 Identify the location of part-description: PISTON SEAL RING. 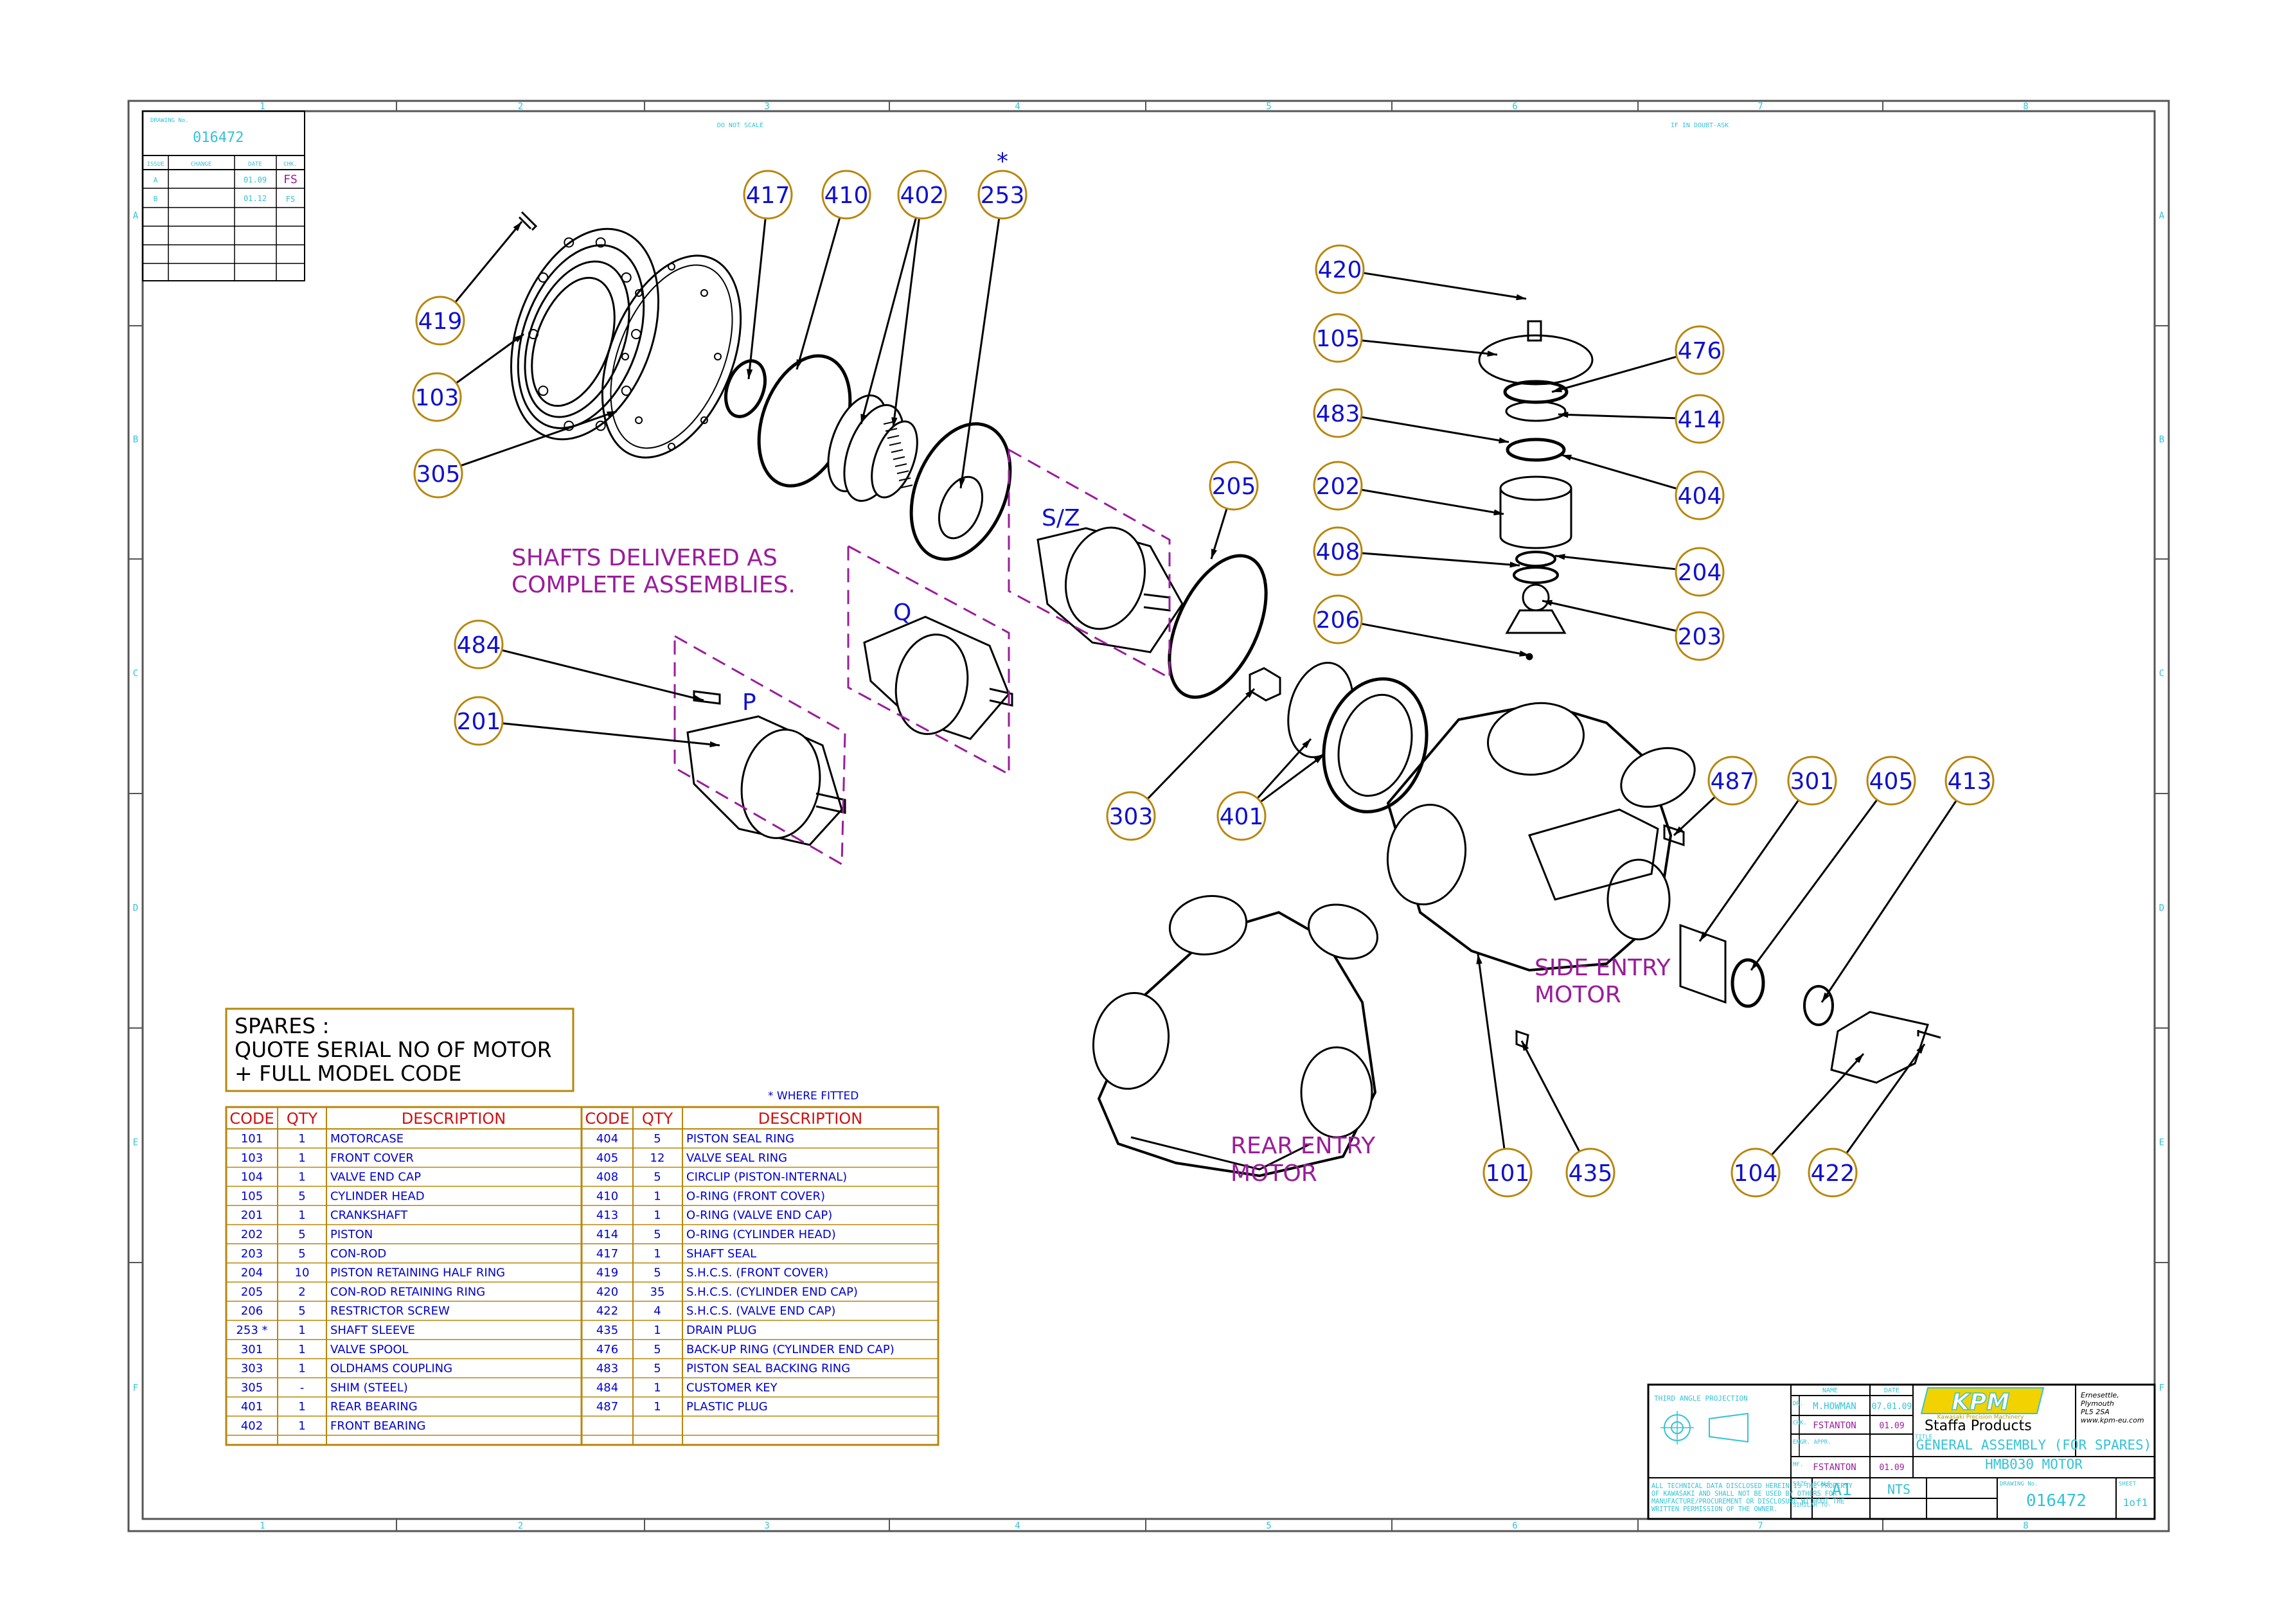
(740, 1139).